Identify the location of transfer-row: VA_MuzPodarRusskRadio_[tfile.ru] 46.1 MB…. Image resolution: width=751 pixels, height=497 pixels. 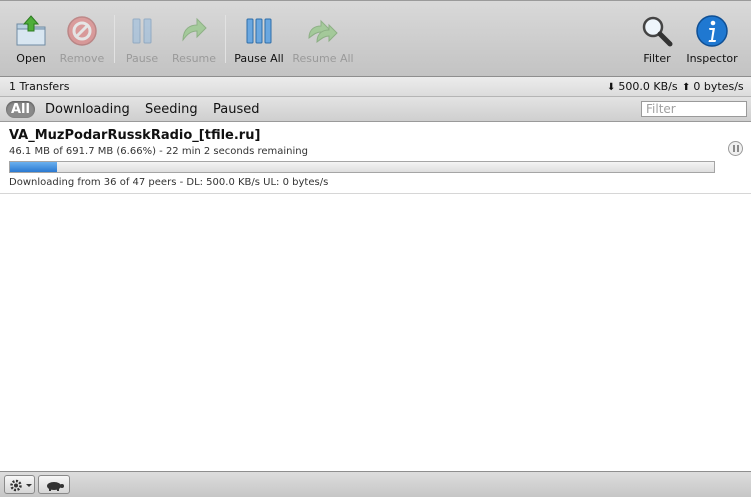
(375, 158).